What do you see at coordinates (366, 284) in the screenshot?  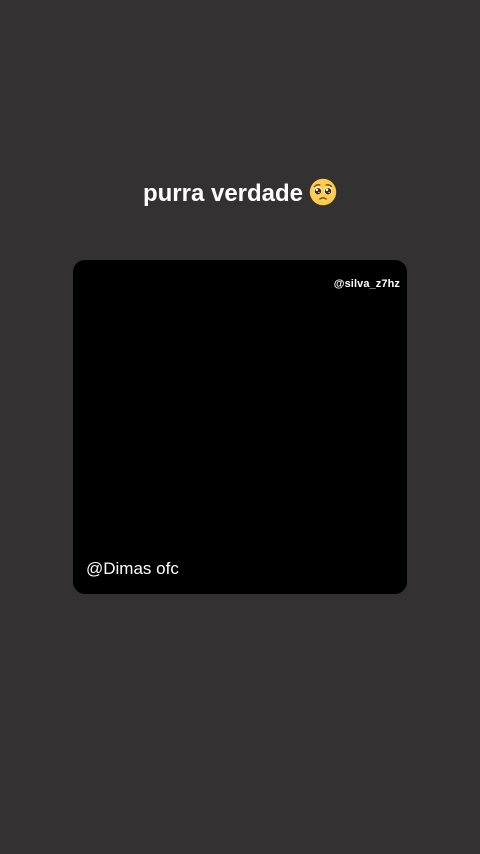 I see `watermark-handle: @silva_z7hz` at bounding box center [366, 284].